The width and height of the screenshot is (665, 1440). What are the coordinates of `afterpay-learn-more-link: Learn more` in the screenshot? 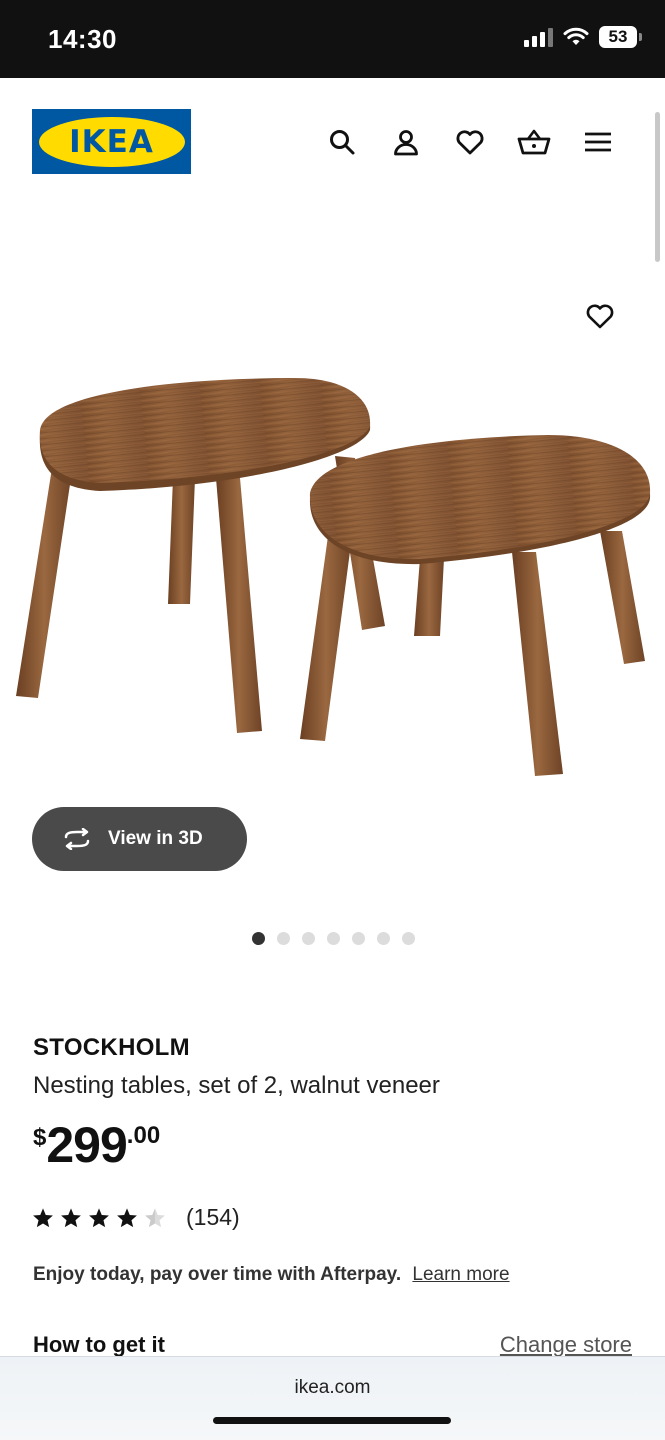 It's located at (460, 1274).